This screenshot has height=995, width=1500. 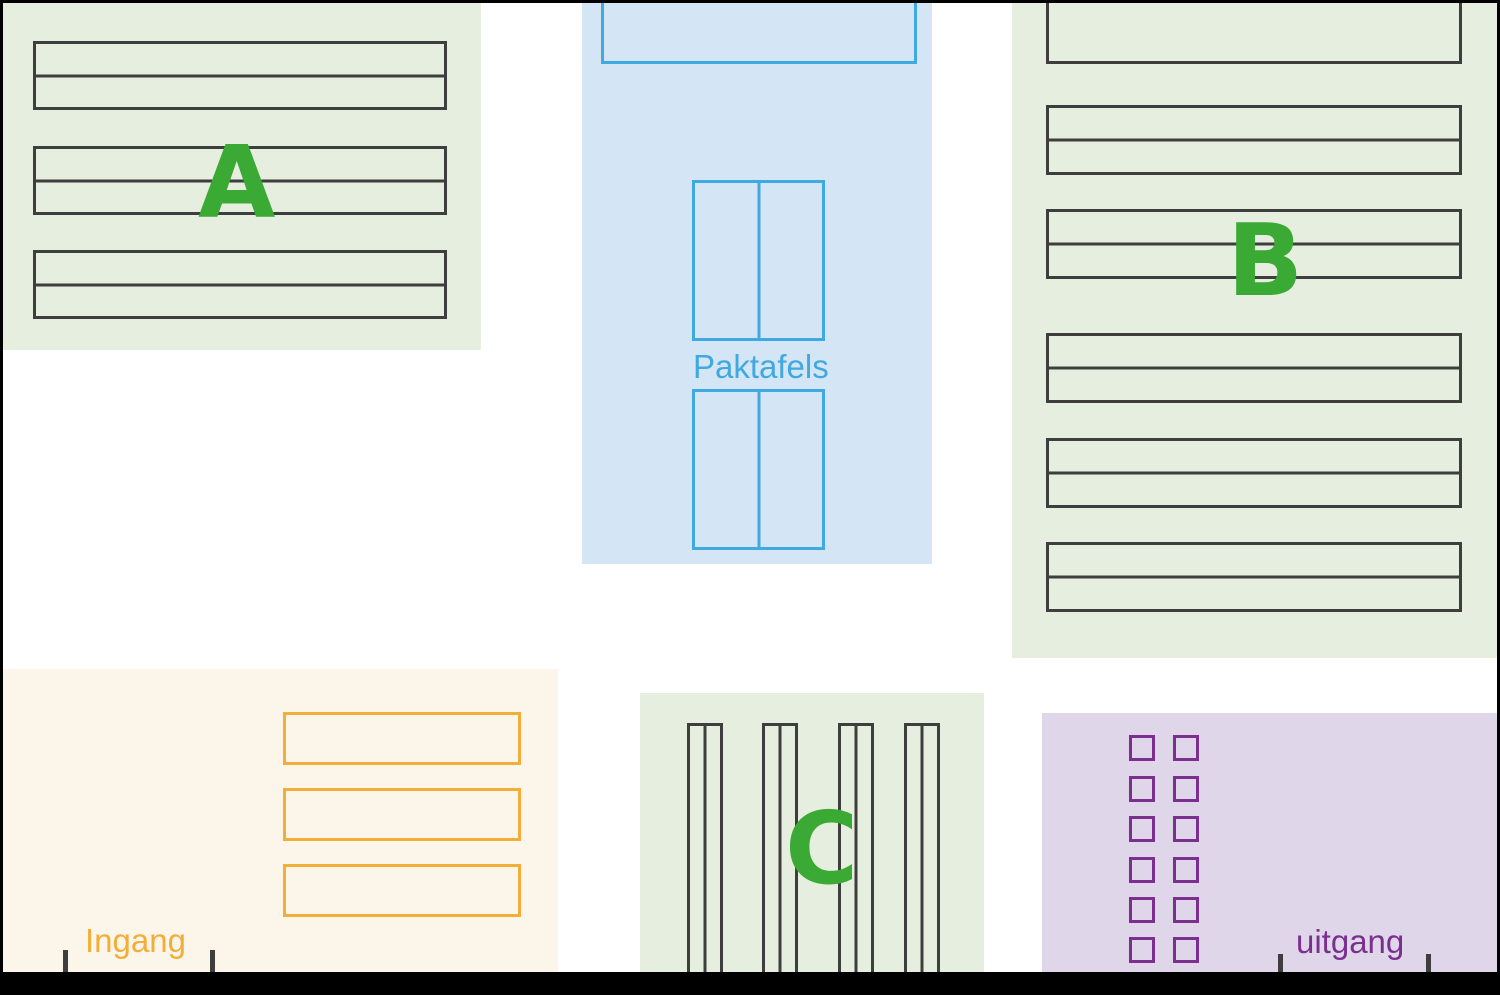 What do you see at coordinates (237, 182) in the screenshot?
I see `zone-a-label: A` at bounding box center [237, 182].